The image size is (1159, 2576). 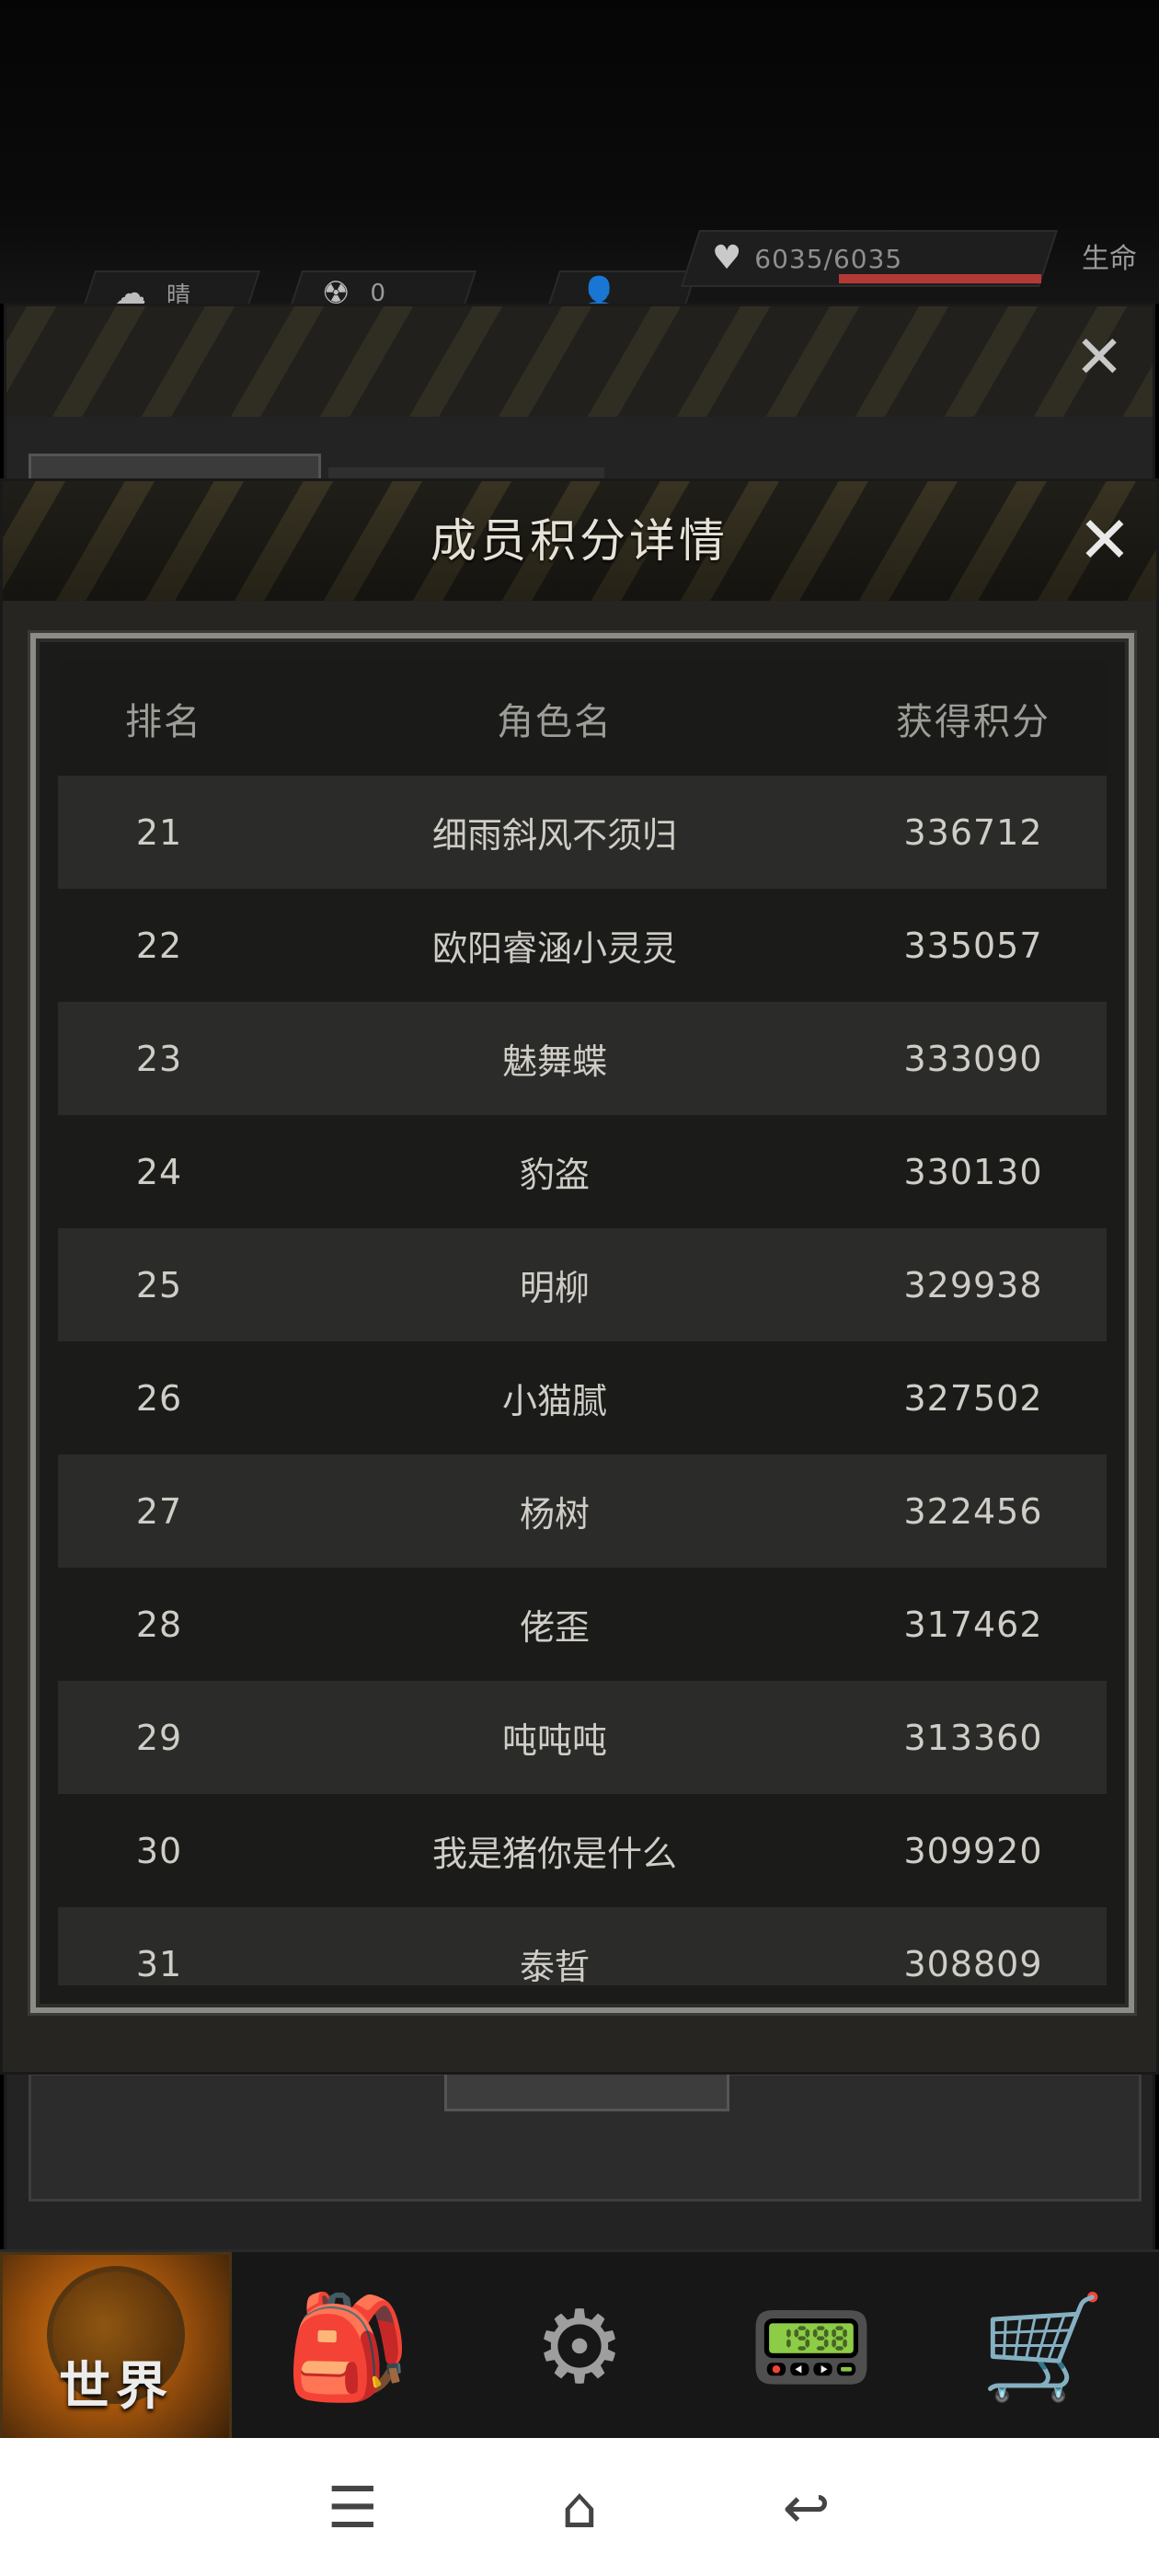 I want to click on row-name: 我是猪你是什么, so click(x=554, y=1854).